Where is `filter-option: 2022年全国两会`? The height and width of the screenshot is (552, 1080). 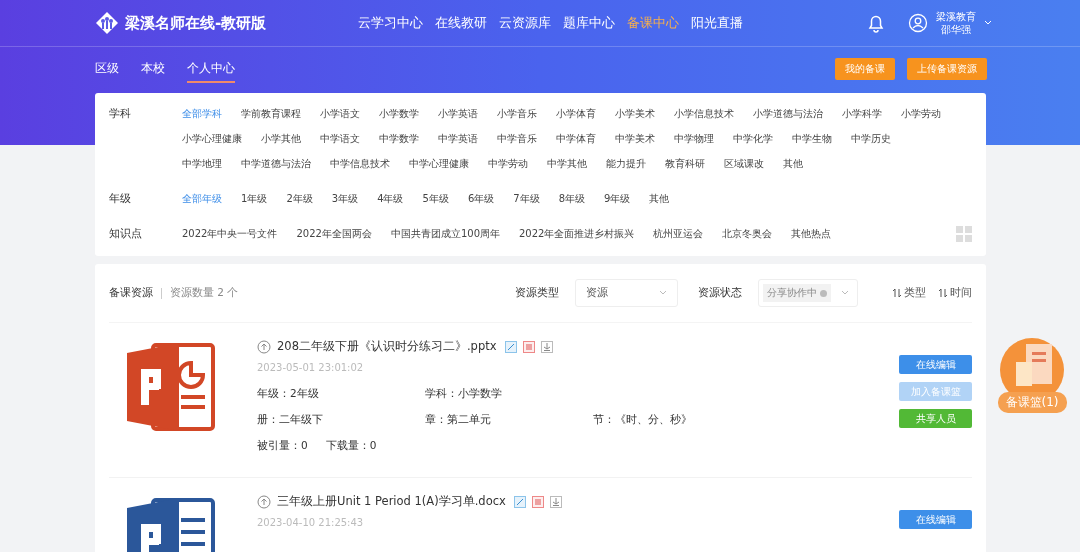
filter-option: 2022年全国两会 is located at coordinates (334, 233).